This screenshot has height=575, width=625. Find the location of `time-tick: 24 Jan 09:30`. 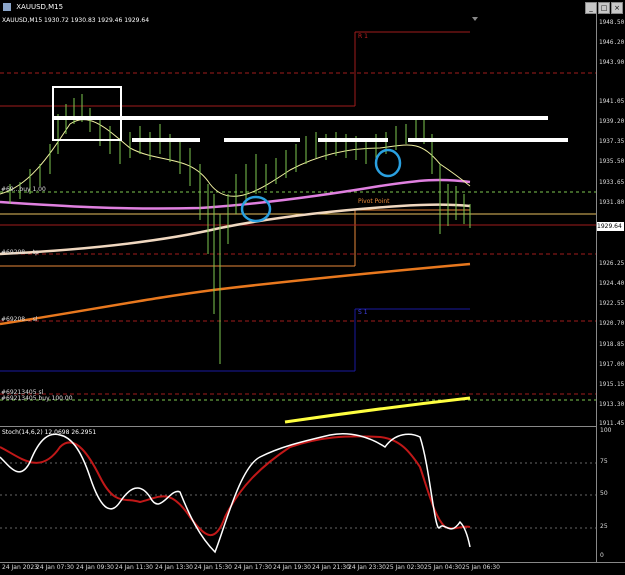

time-tick: 24 Jan 09:30 is located at coordinates (95, 567).